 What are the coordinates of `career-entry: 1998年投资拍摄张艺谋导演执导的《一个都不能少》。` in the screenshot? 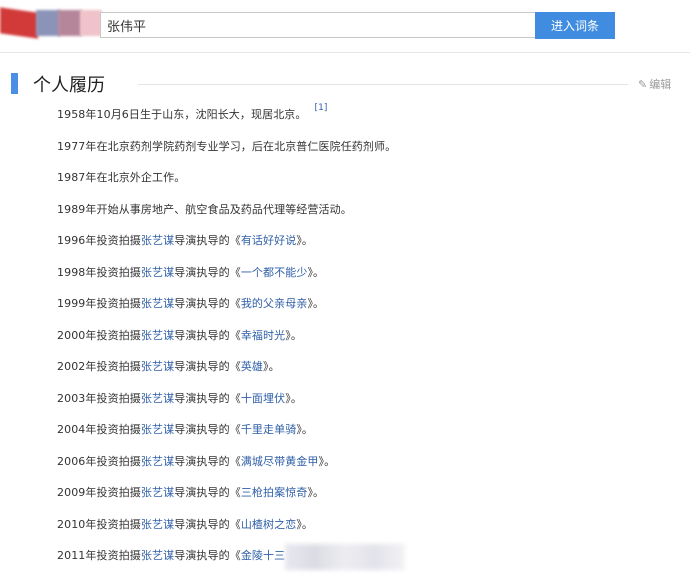 It's located at (190, 272).